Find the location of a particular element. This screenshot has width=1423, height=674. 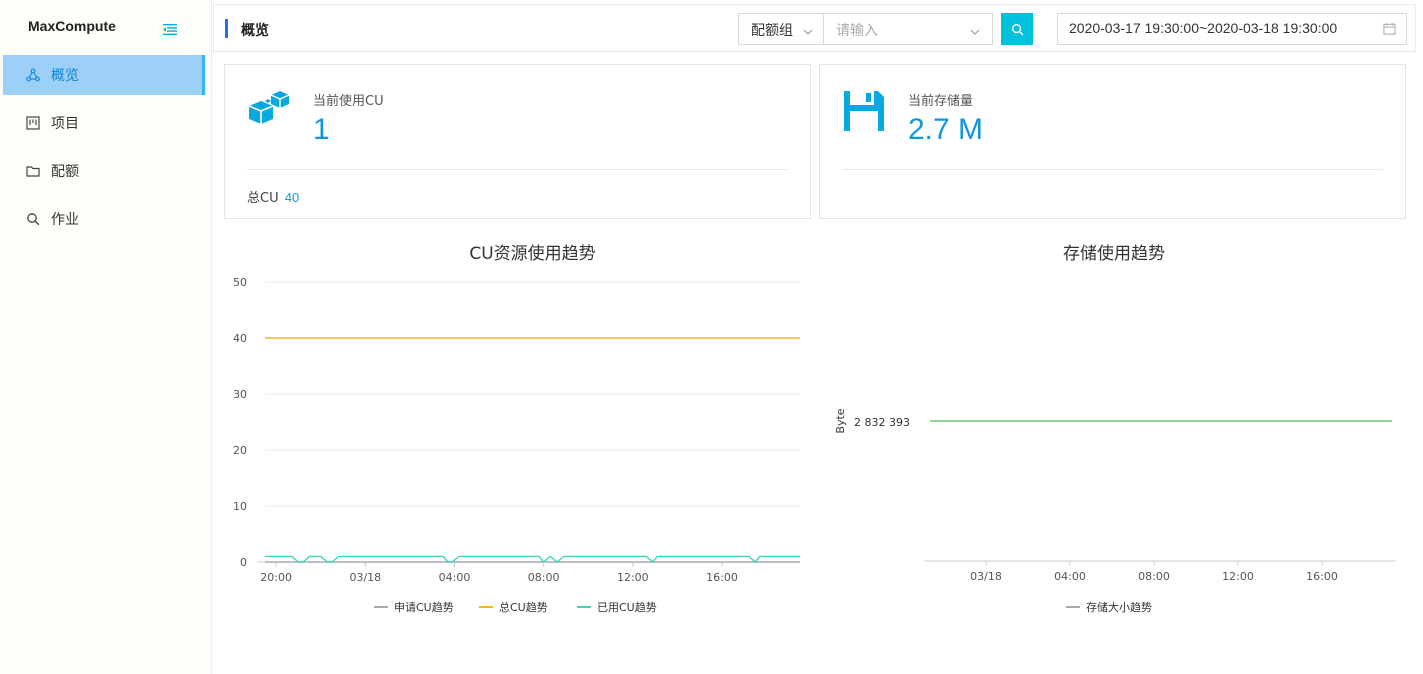

cluster-icon is located at coordinates (33, 75).